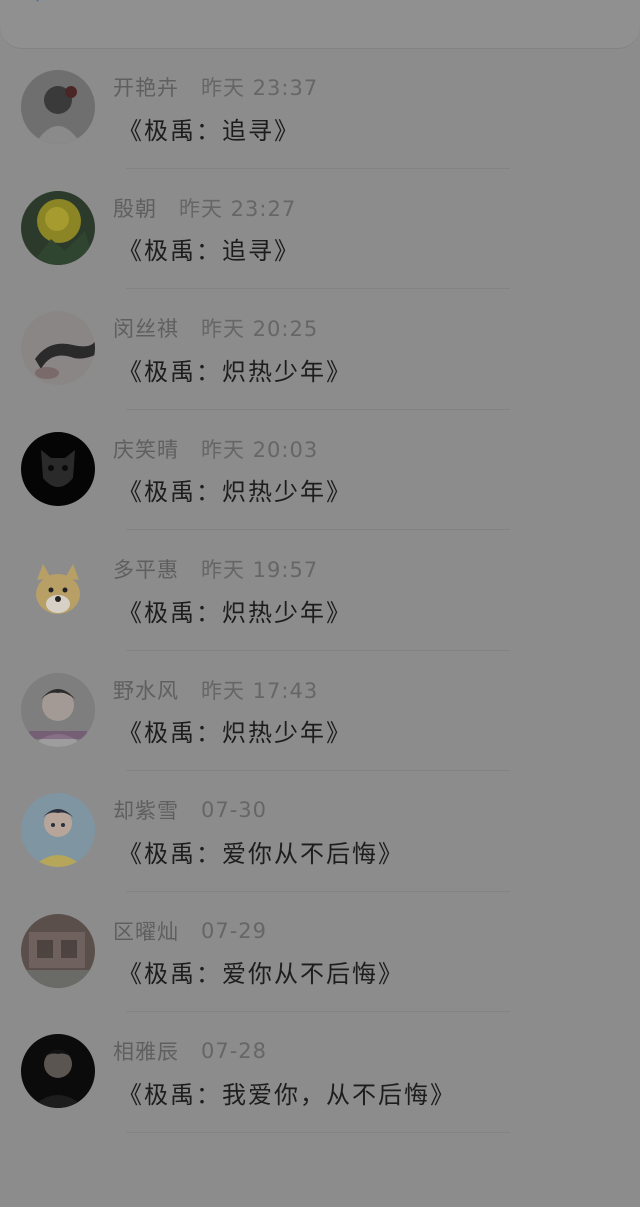  What do you see at coordinates (146, 811) in the screenshot?
I see `sender-name: 却紫雪` at bounding box center [146, 811].